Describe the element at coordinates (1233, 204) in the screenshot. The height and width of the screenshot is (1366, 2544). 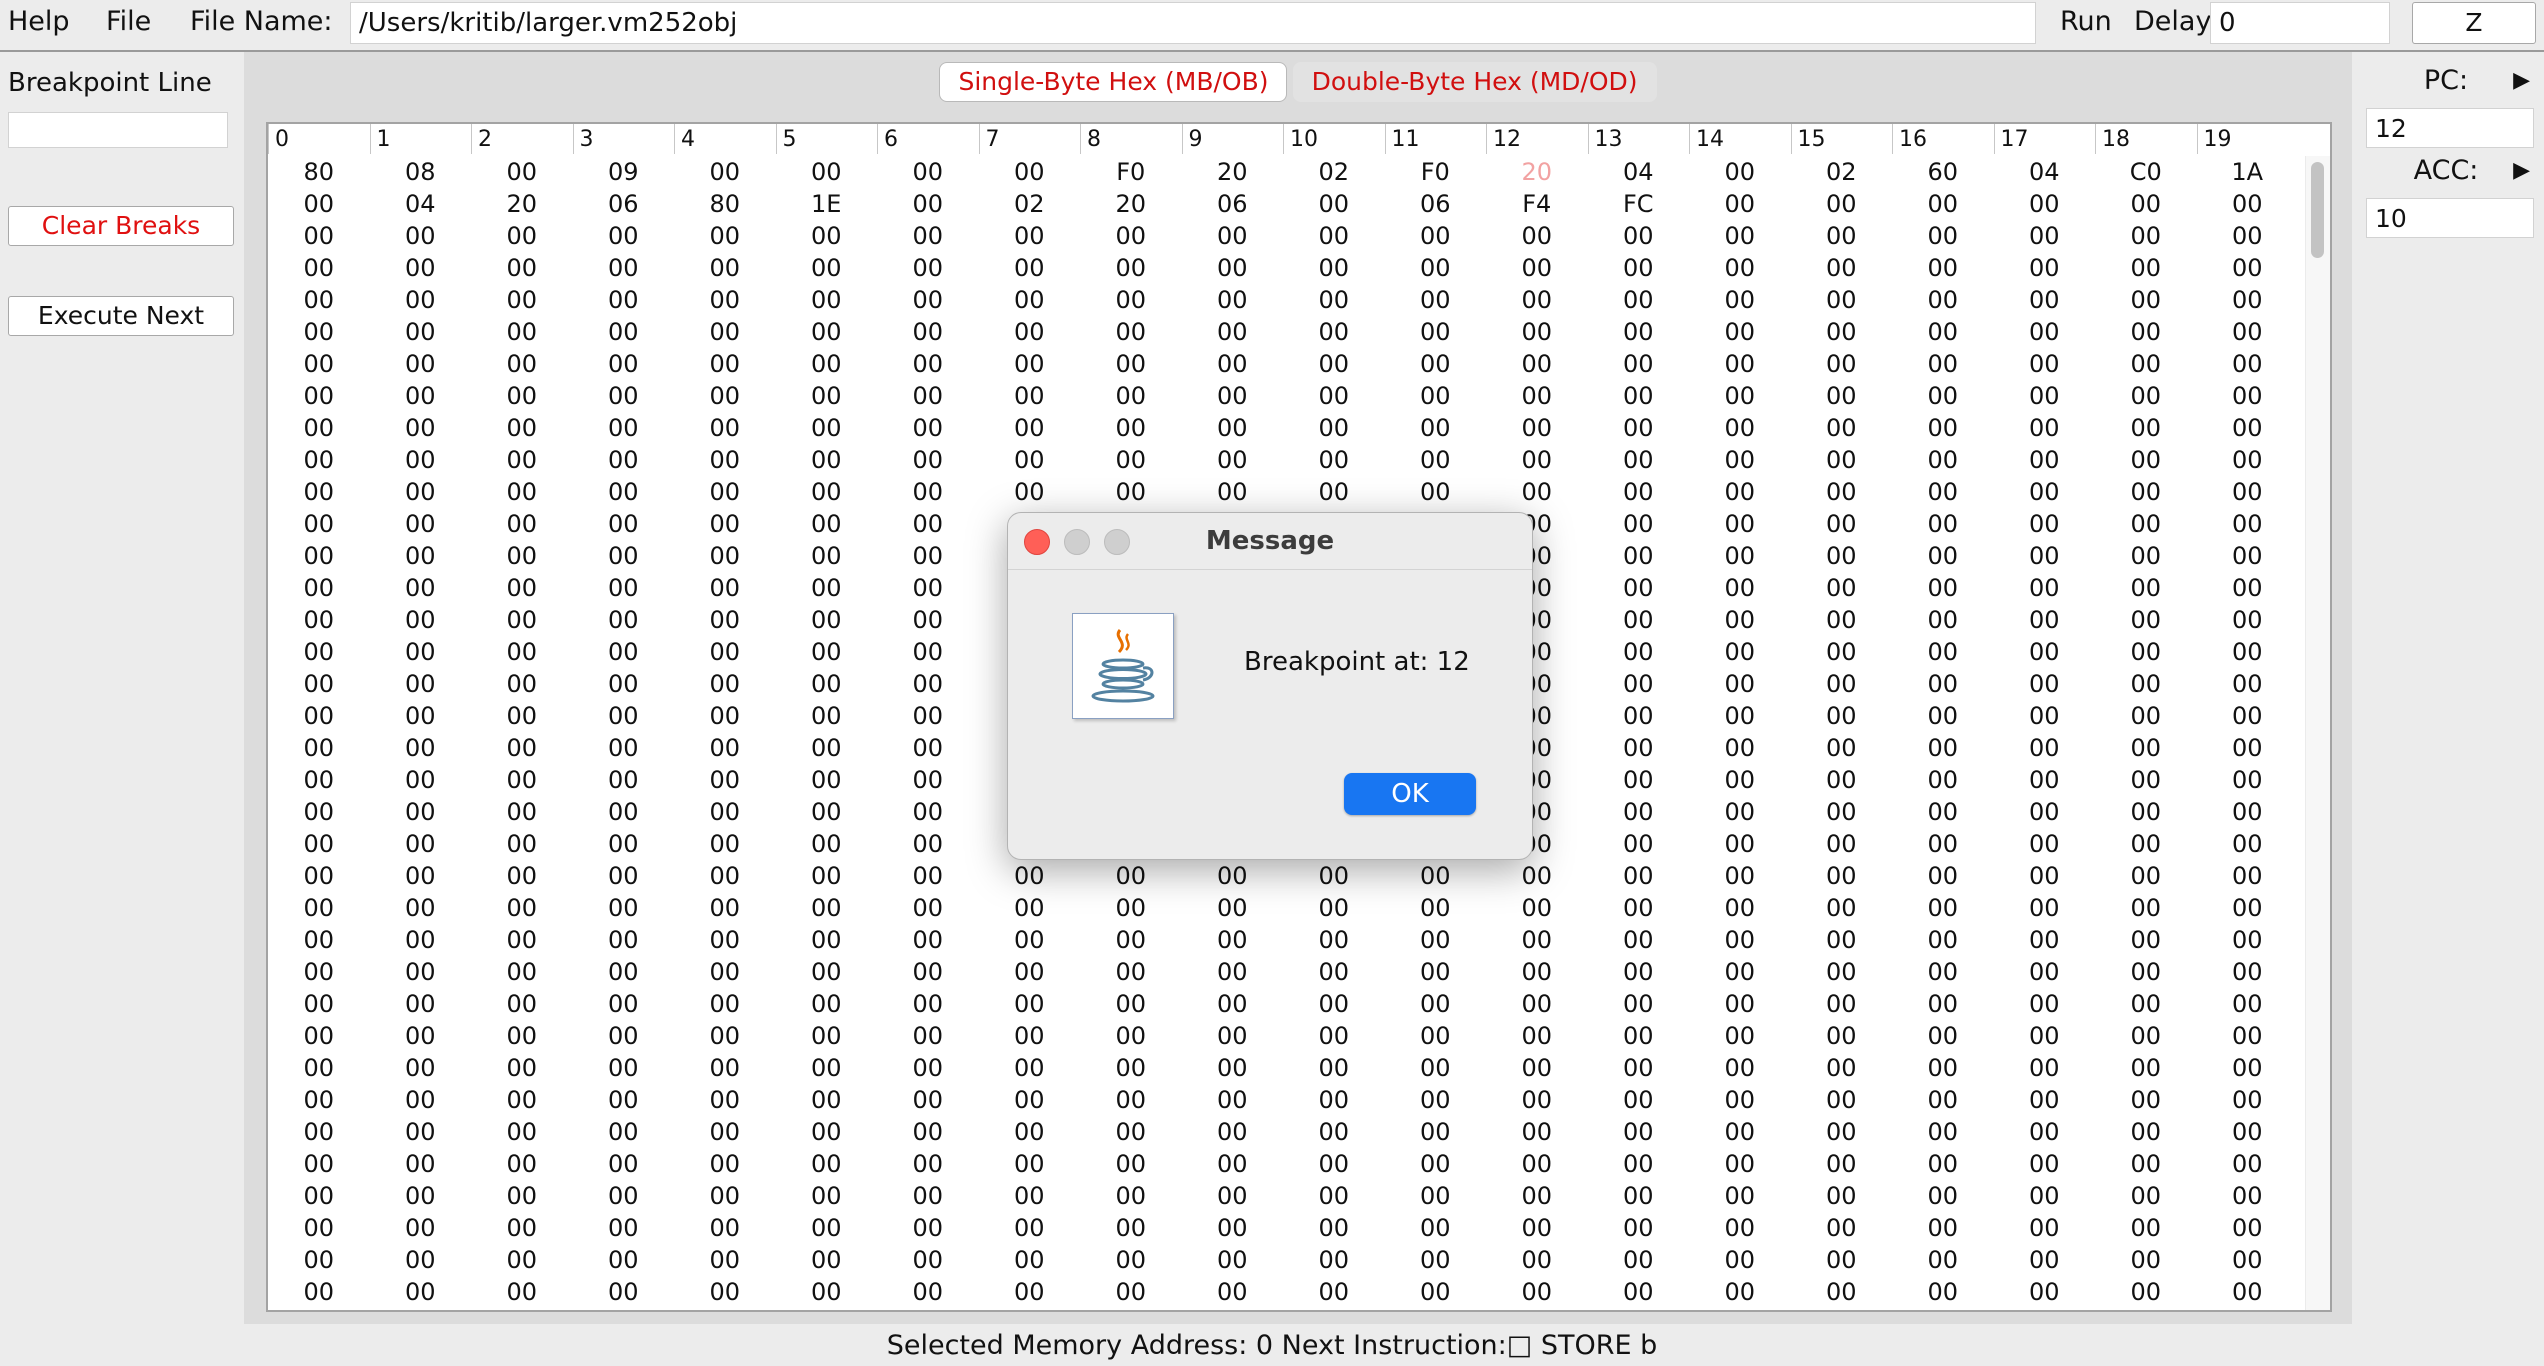
I see `memory-cell: 06` at that location.